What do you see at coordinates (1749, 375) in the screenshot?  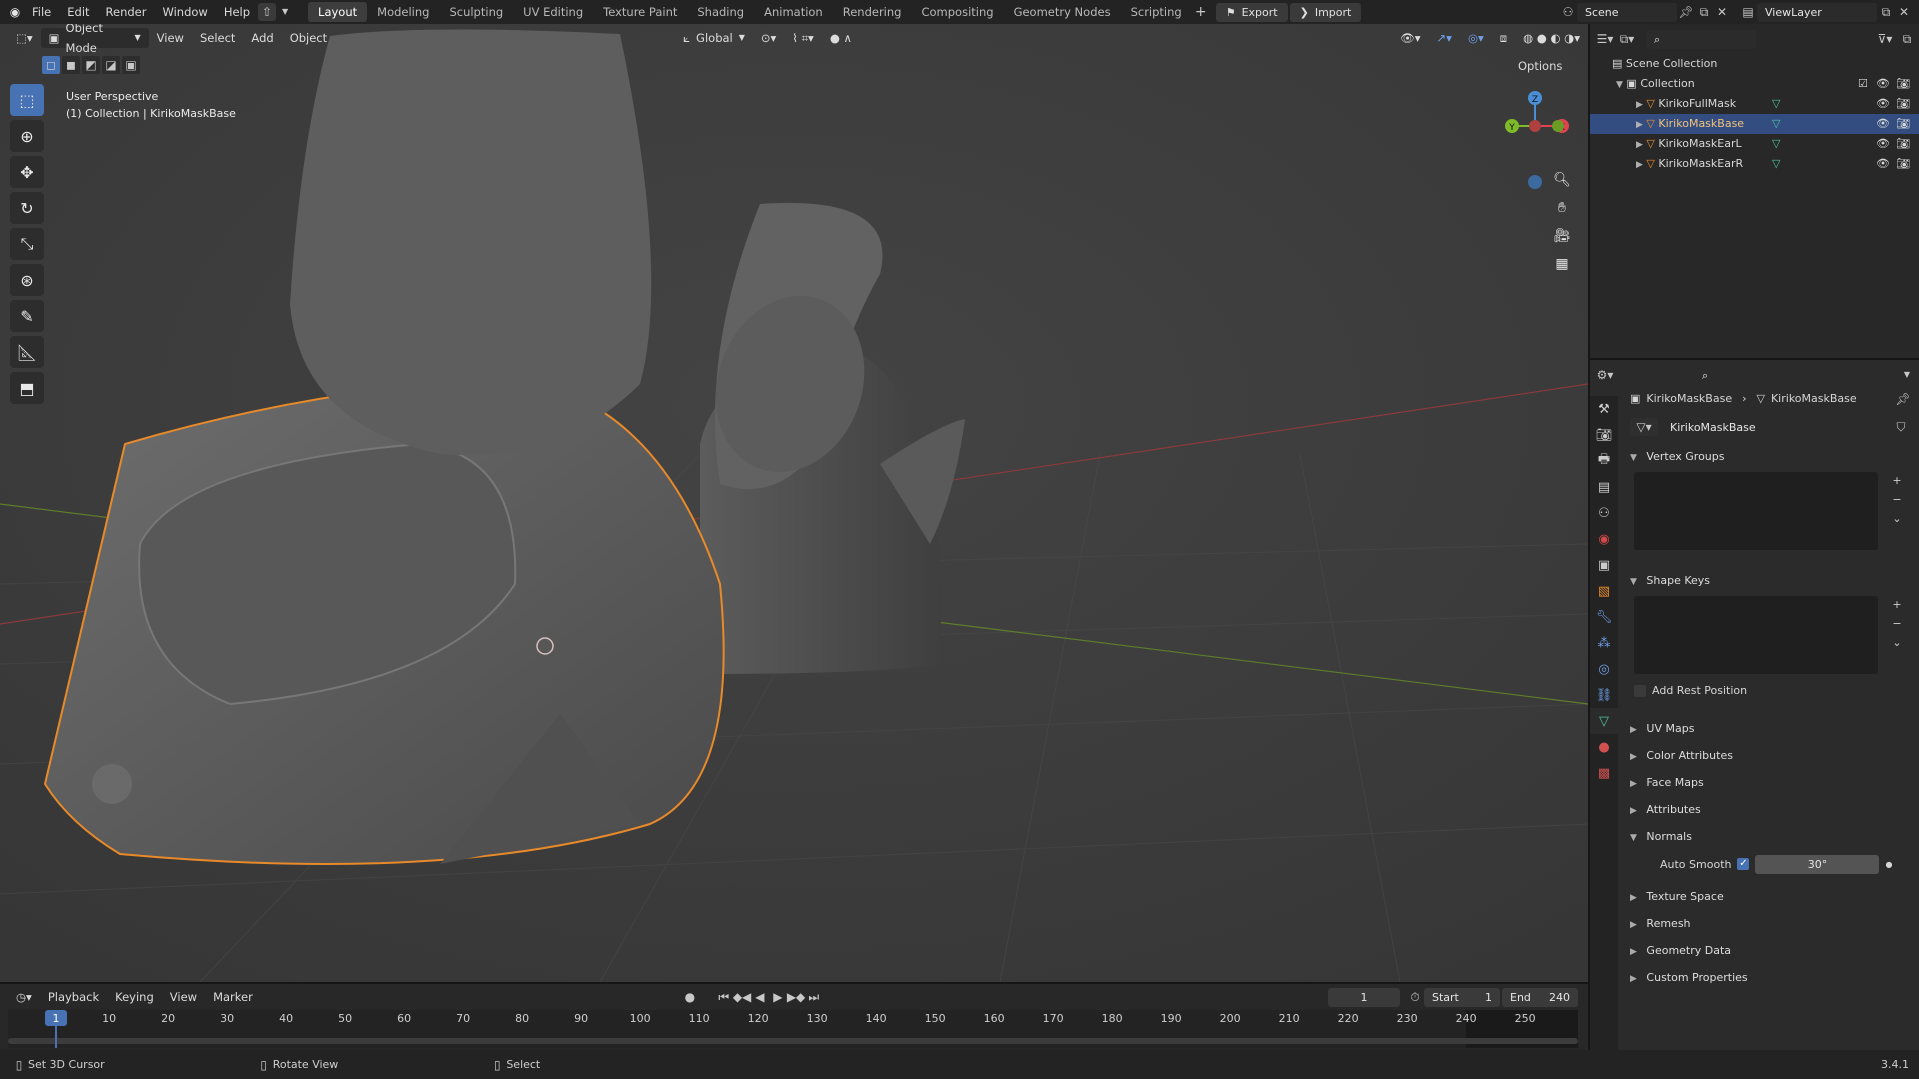 I see `properties-search: ⌕` at bounding box center [1749, 375].